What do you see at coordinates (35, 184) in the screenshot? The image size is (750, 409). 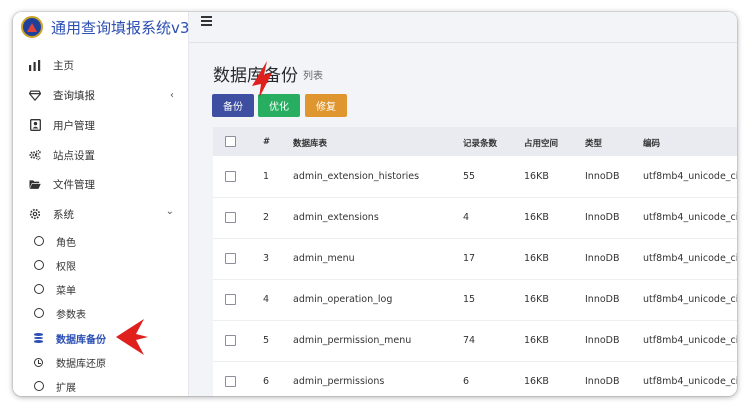 I see `folder-icon` at bounding box center [35, 184].